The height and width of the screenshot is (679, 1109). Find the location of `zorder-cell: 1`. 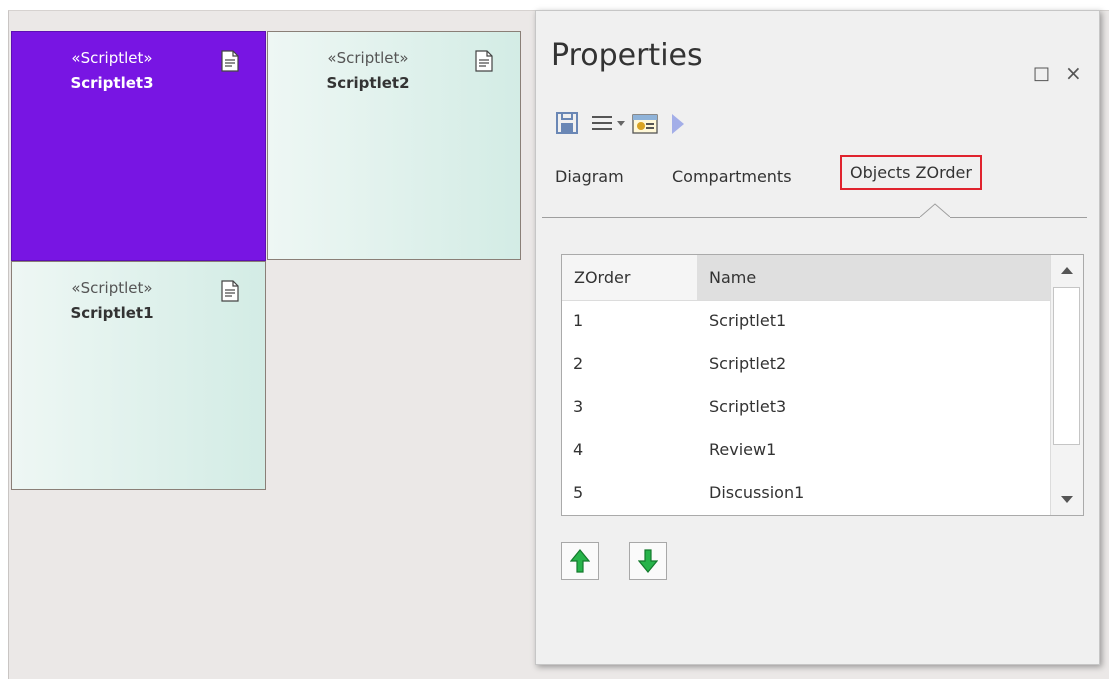

zorder-cell: 1 is located at coordinates (578, 320).